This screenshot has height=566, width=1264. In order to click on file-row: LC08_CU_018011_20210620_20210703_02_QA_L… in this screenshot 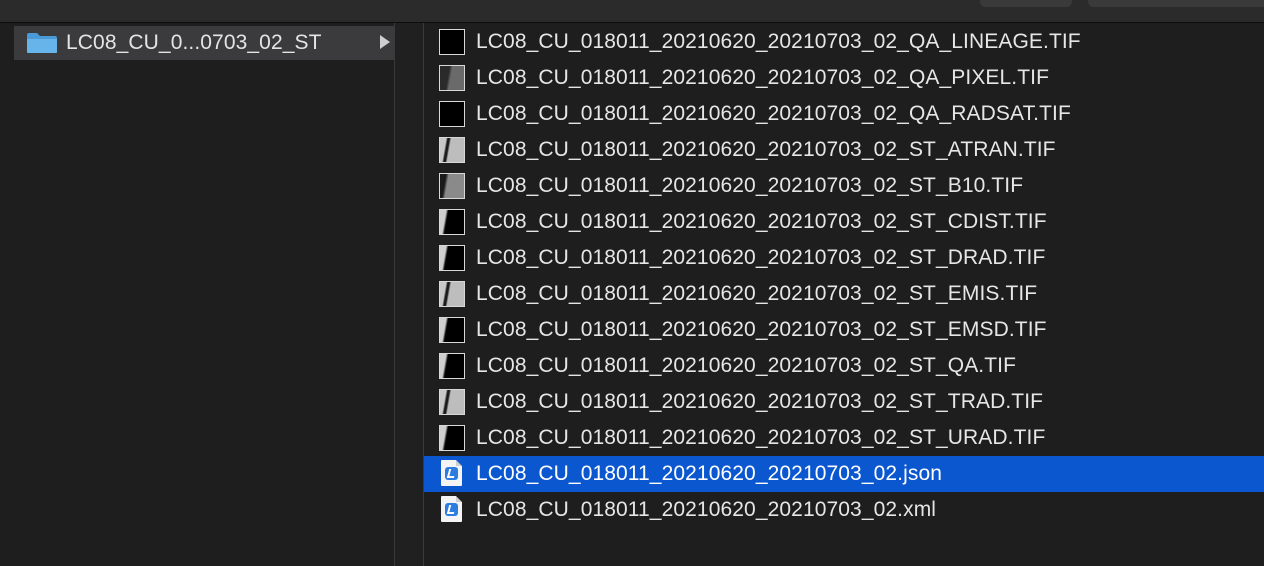, I will do `click(844, 42)`.